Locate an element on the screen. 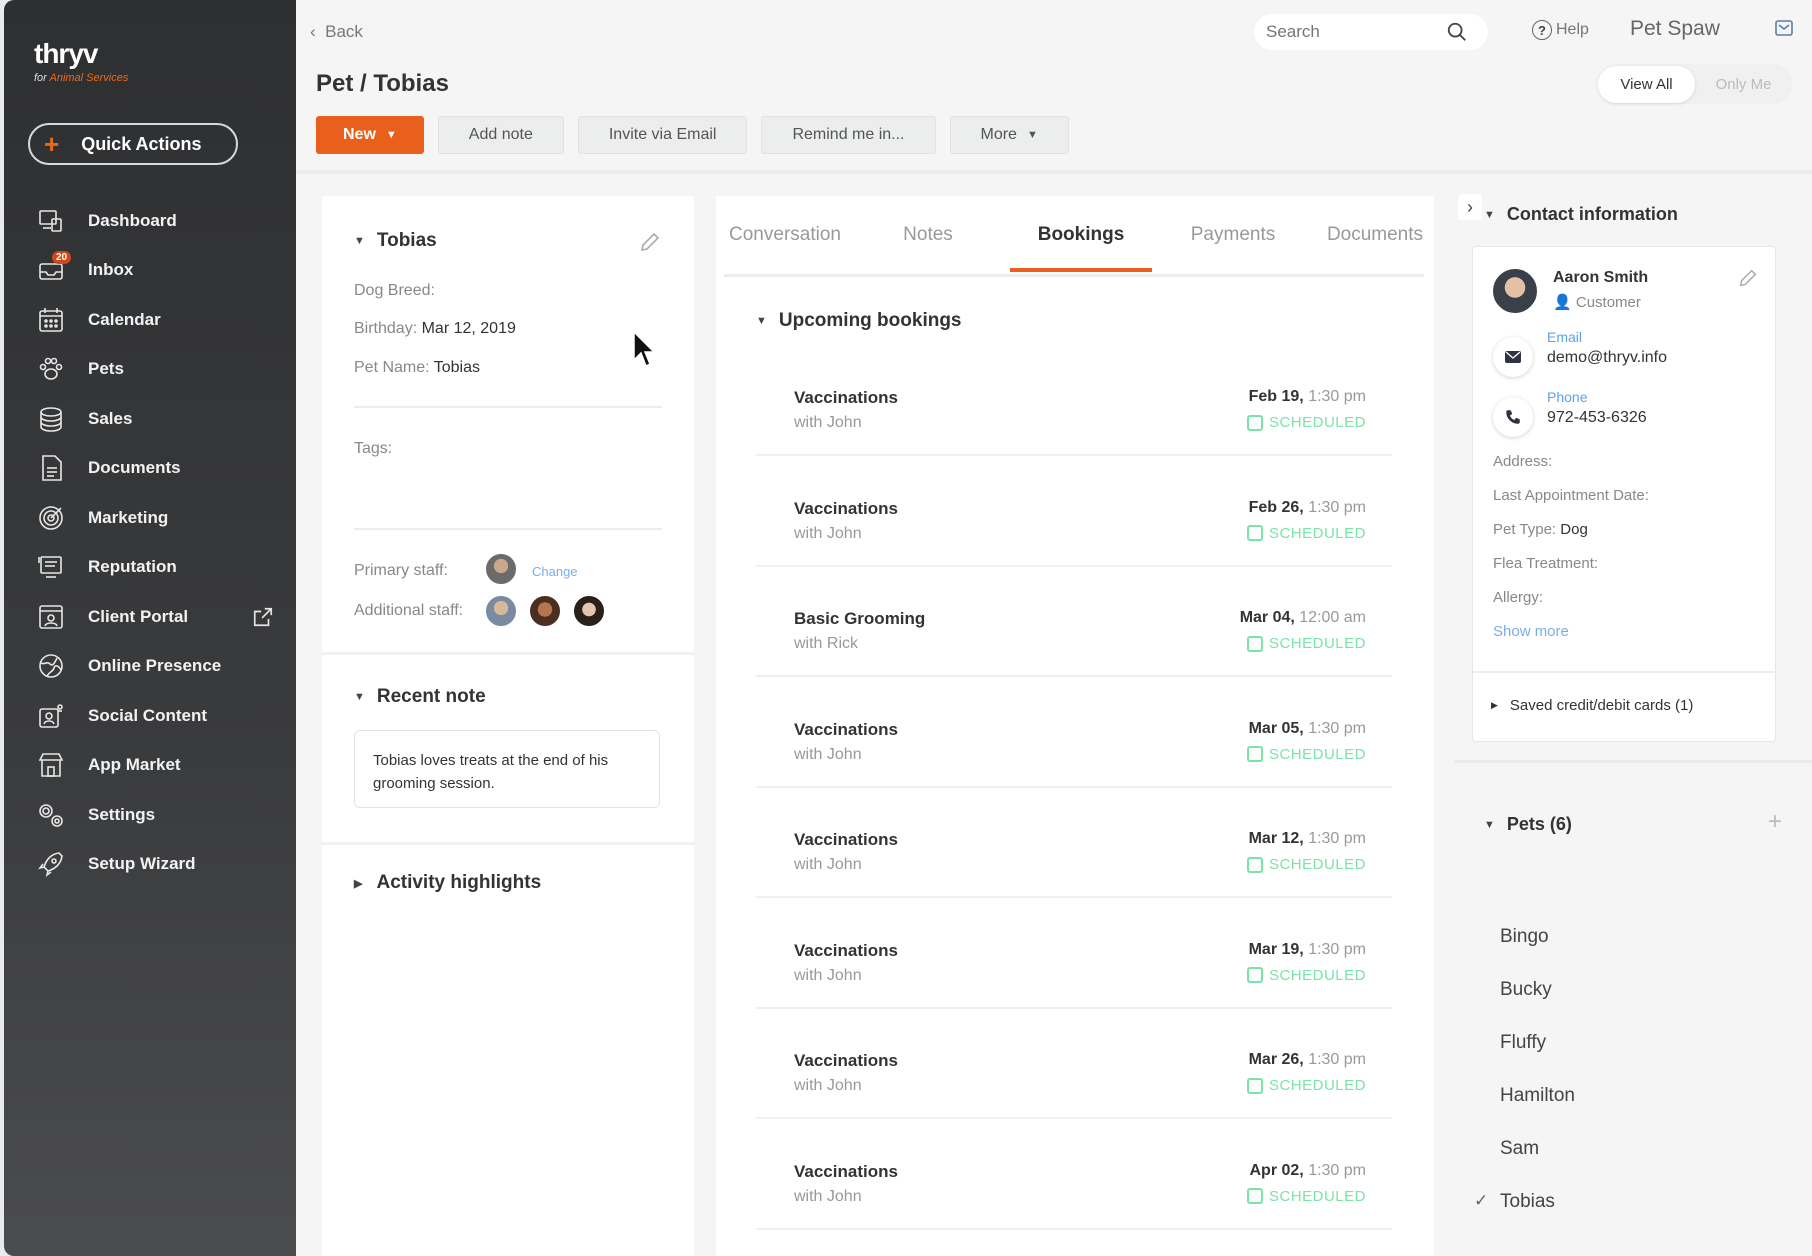 The width and height of the screenshot is (1812, 1256). sidebar-item-label: Pets is located at coordinates (106, 369).